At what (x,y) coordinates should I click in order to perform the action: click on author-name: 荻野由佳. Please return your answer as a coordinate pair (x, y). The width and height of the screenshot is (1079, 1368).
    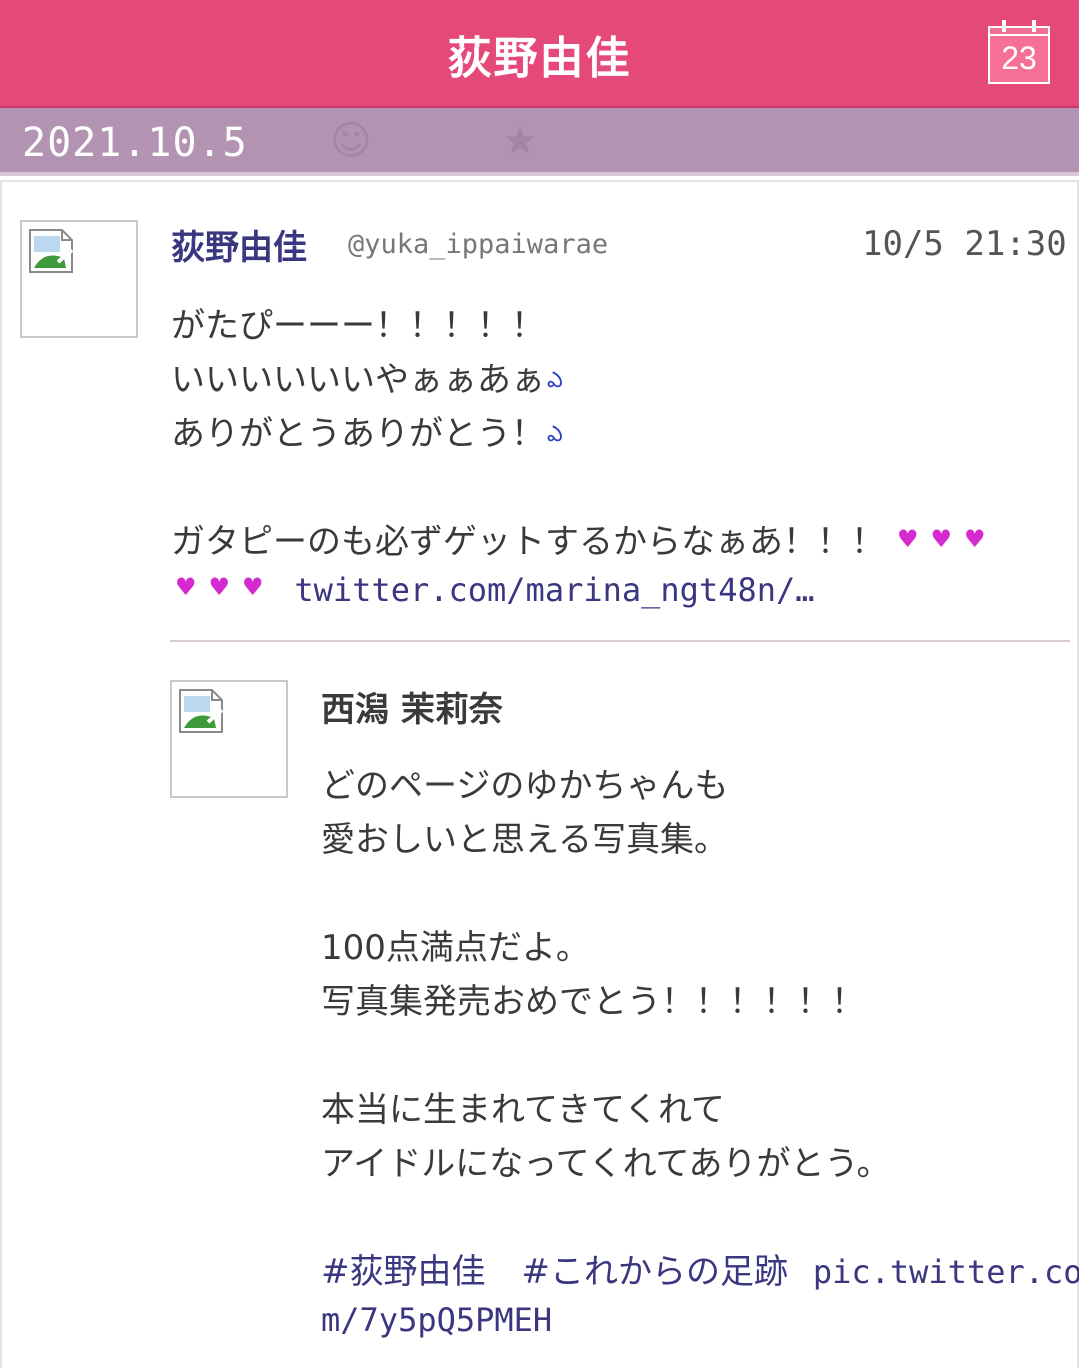
    Looking at the image, I should click on (239, 244).